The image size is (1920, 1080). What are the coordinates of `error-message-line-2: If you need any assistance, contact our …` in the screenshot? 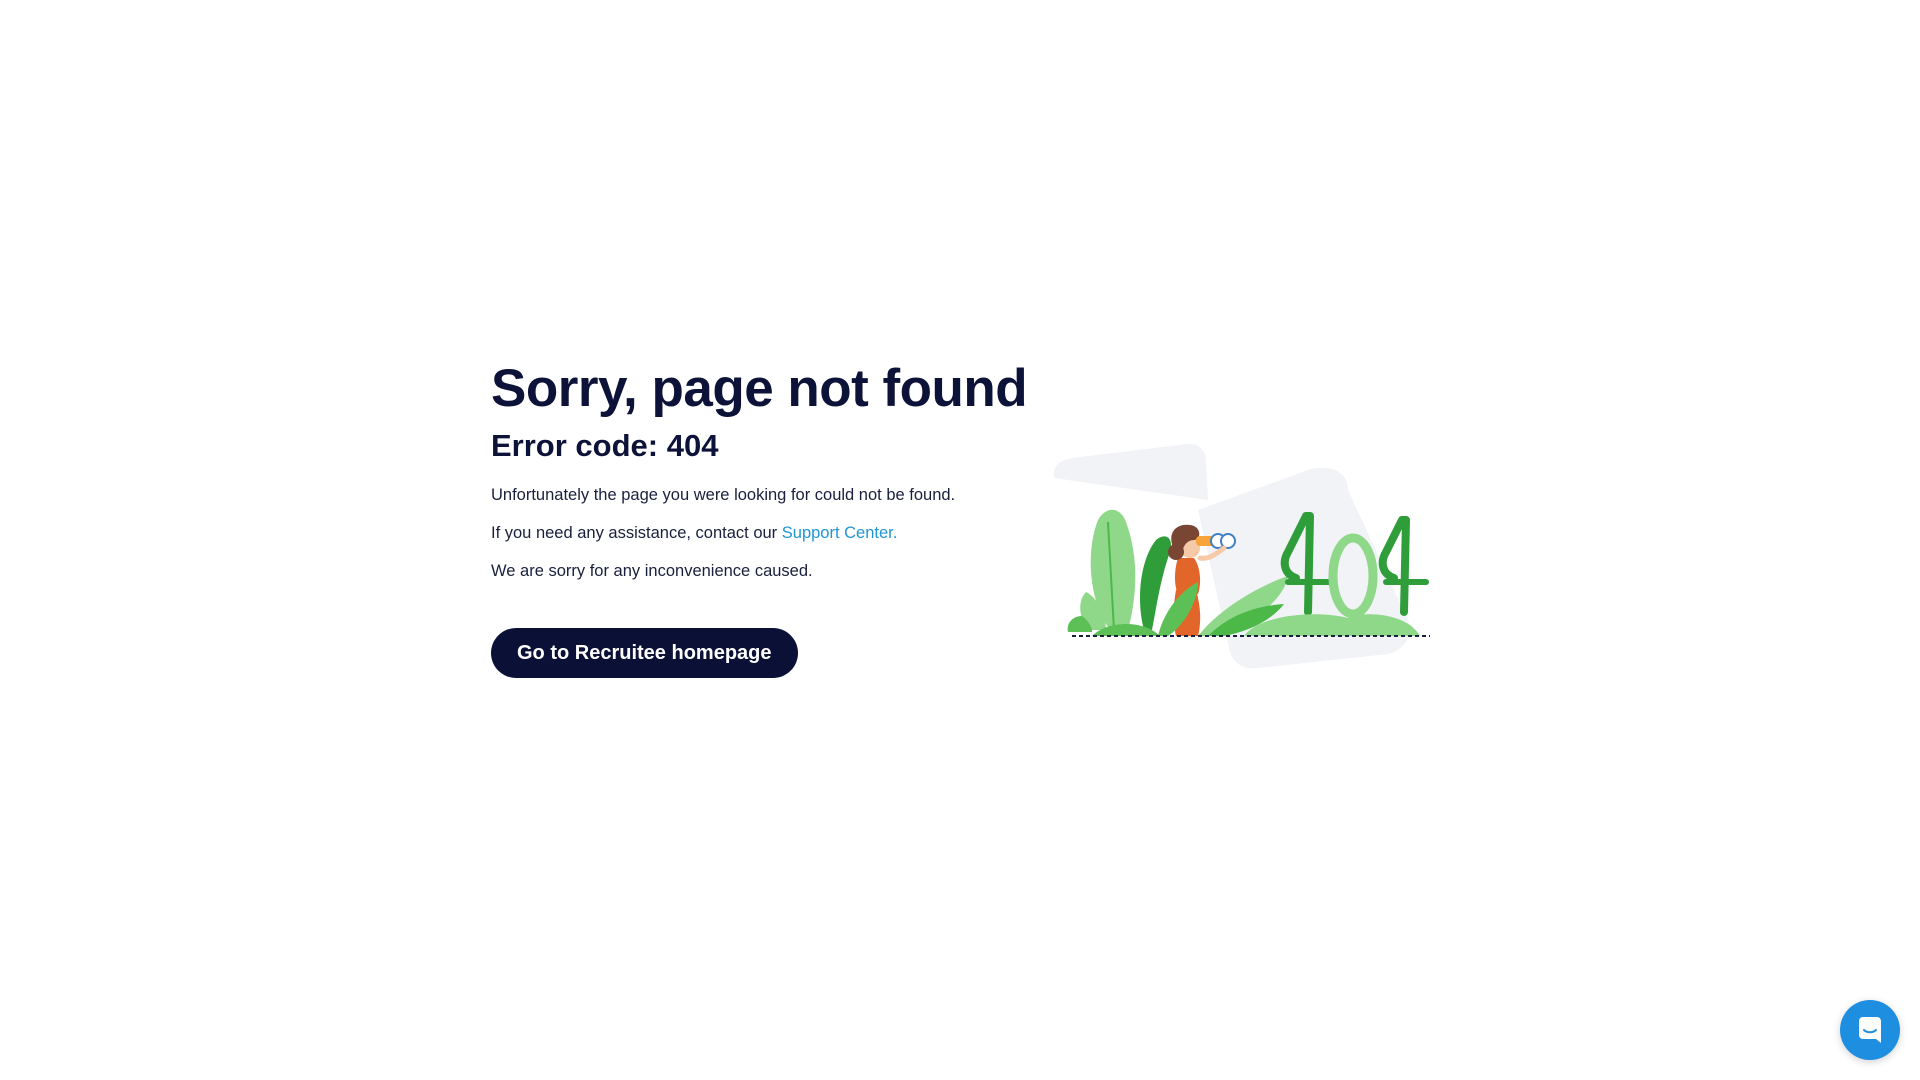 It's located at (771, 533).